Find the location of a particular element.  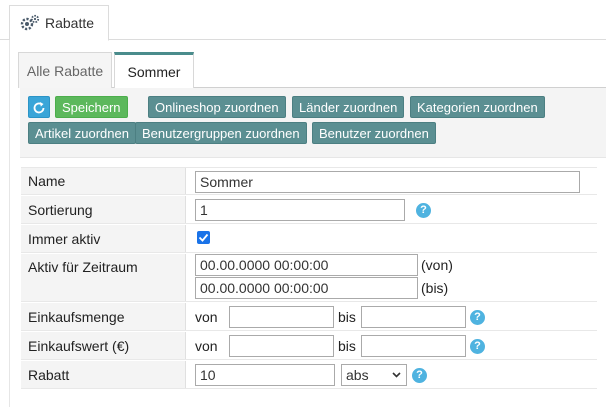

save-button: Speichern is located at coordinates (91, 107).